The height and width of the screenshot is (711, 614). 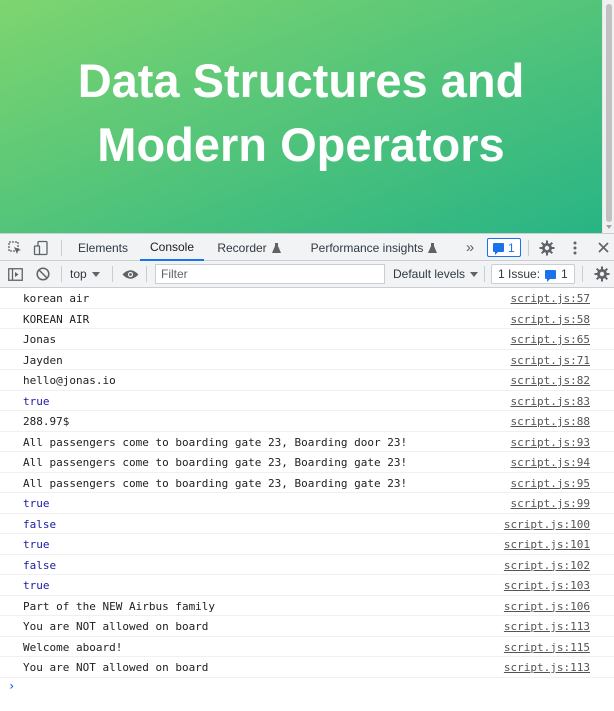 I want to click on source-link: script.js:100, so click(x=547, y=524).